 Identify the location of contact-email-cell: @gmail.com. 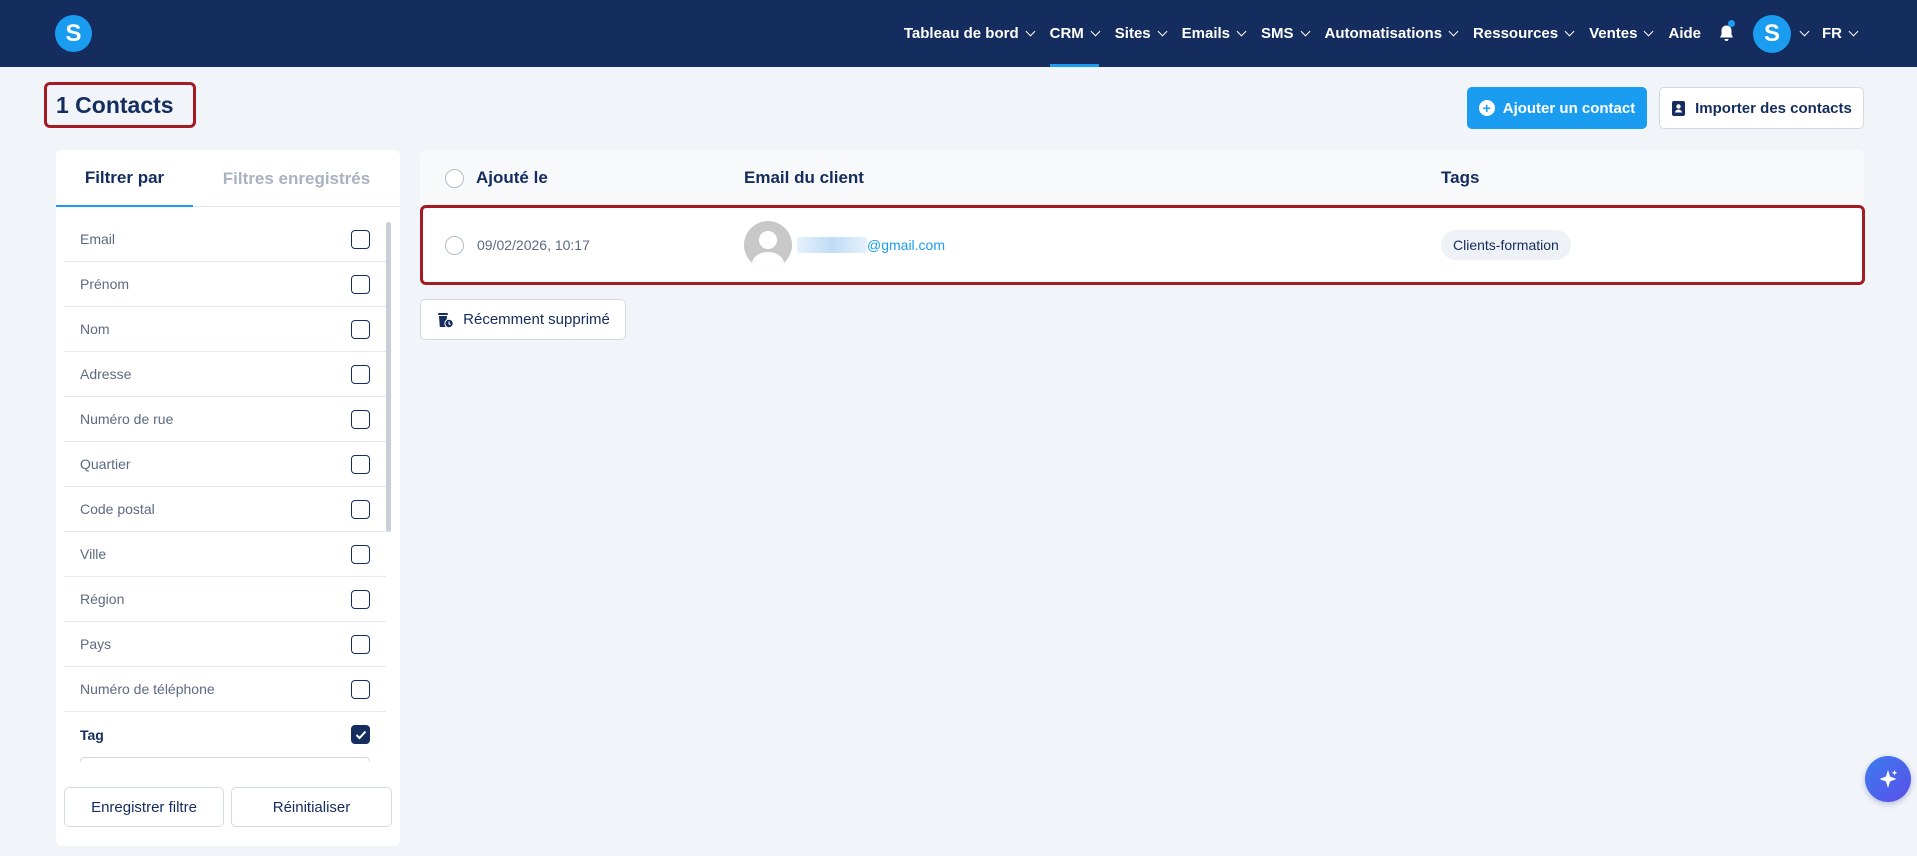
(844, 245).